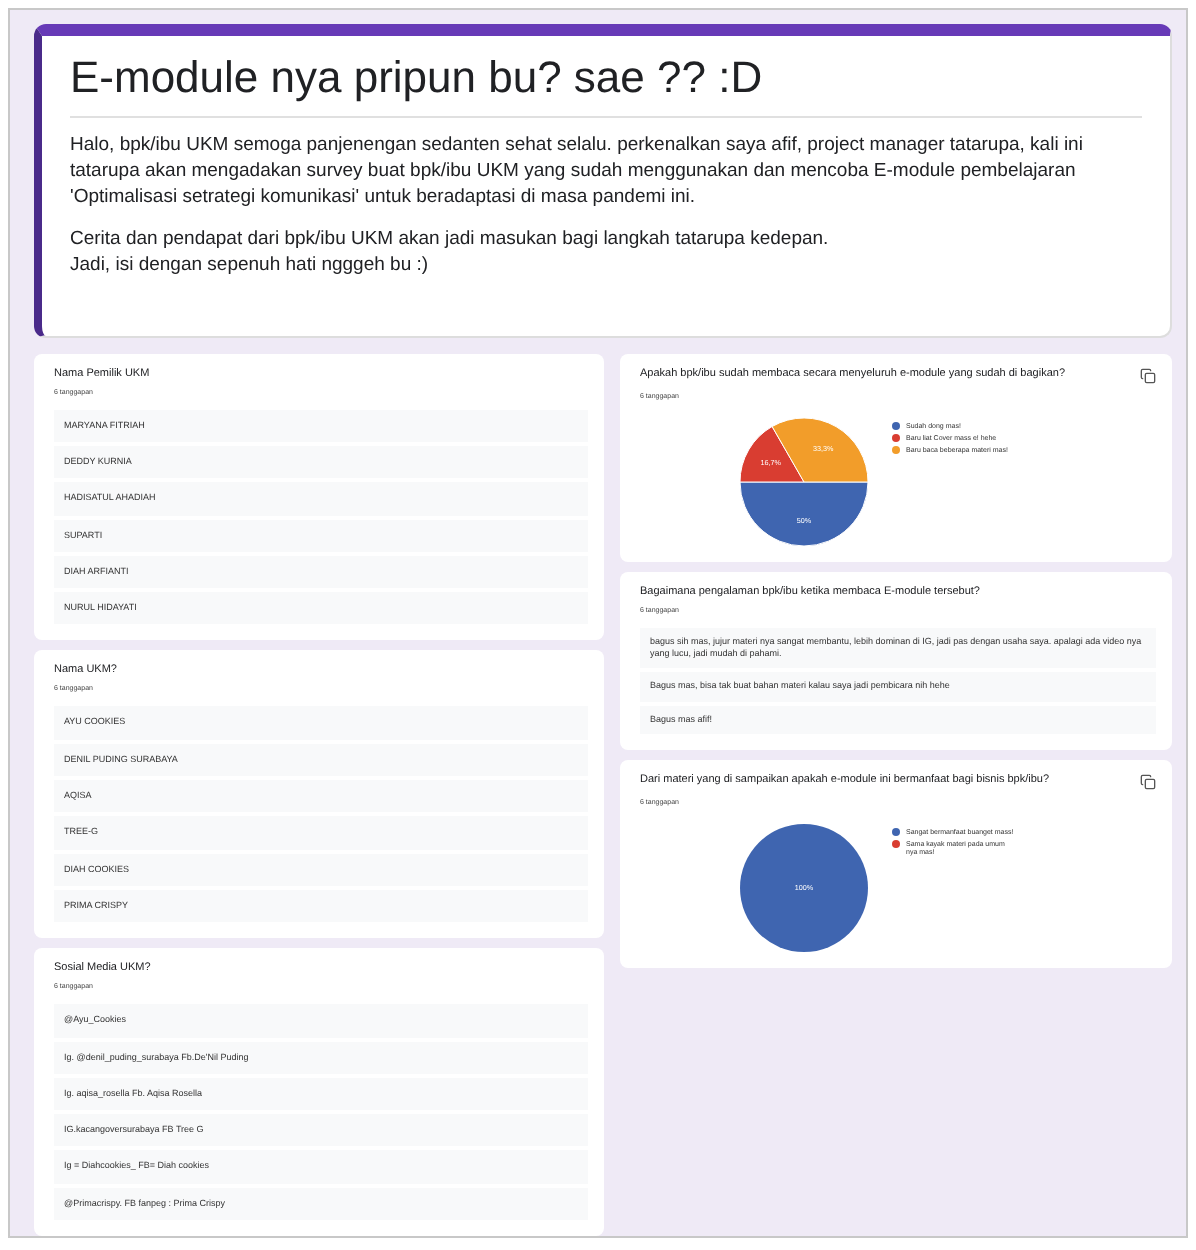  Describe the element at coordinates (804, 887) in the screenshot. I see `pie-slice` at that location.